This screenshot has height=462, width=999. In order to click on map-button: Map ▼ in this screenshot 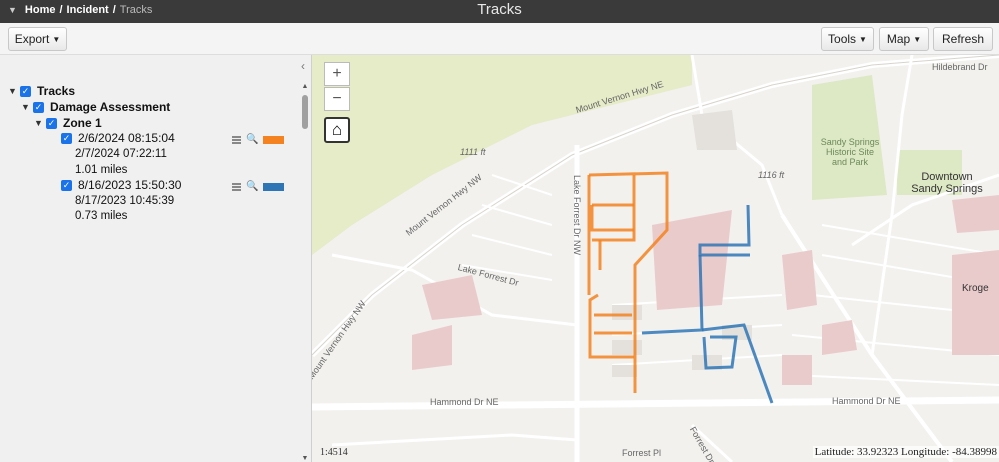, I will do `click(904, 39)`.